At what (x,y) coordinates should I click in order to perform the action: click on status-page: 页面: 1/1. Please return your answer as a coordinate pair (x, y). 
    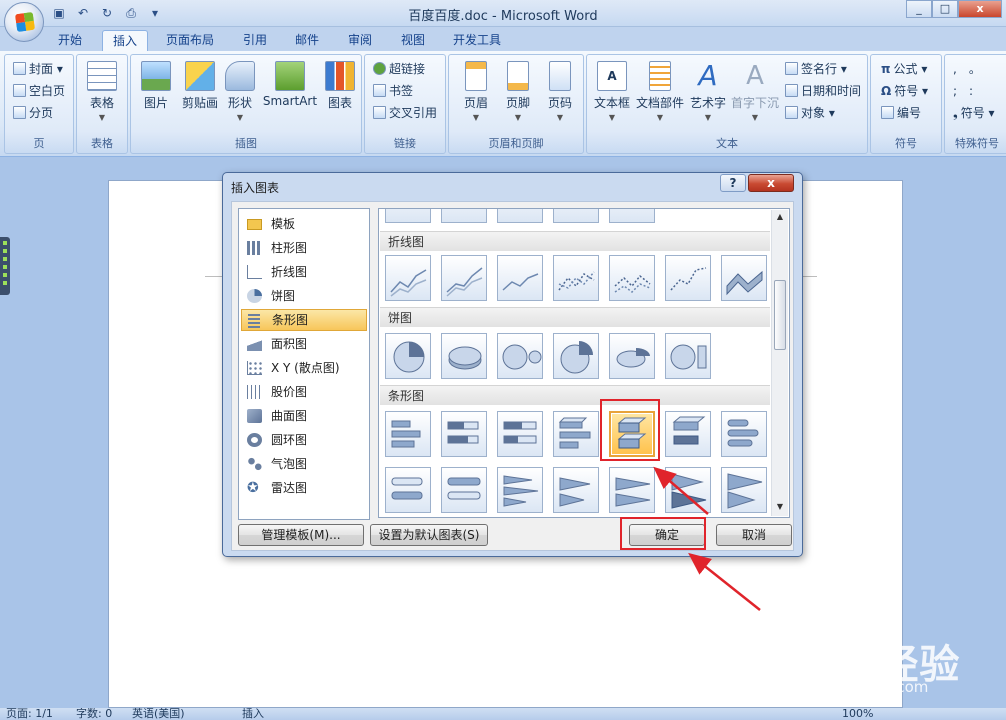
    Looking at the image, I should click on (29, 714).